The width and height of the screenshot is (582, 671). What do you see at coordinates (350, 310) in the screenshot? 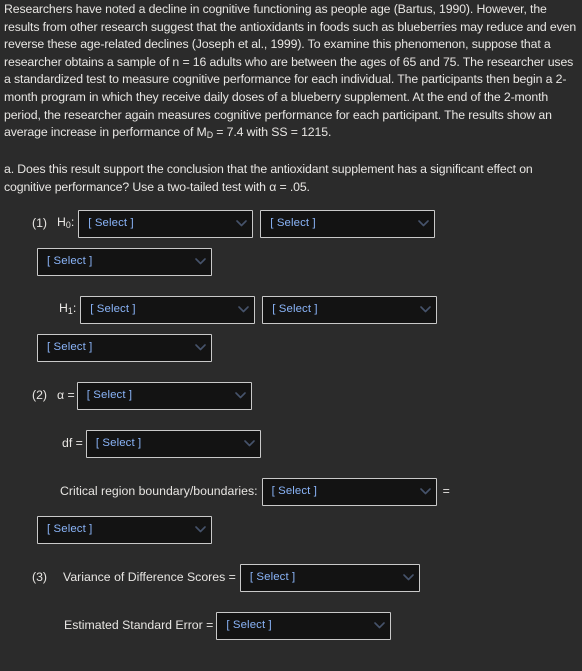
I see `select-h1-part2: [ Select ]` at bounding box center [350, 310].